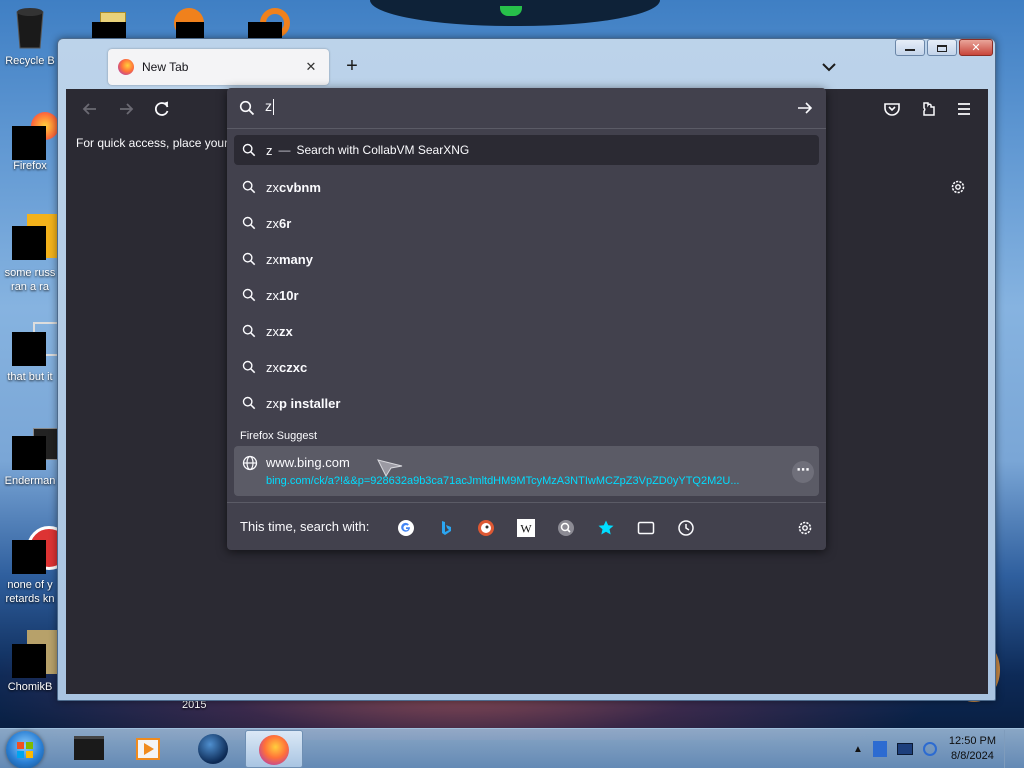  Describe the element at coordinates (526, 331) in the screenshot. I see `search-suggestion: zxzx` at that location.